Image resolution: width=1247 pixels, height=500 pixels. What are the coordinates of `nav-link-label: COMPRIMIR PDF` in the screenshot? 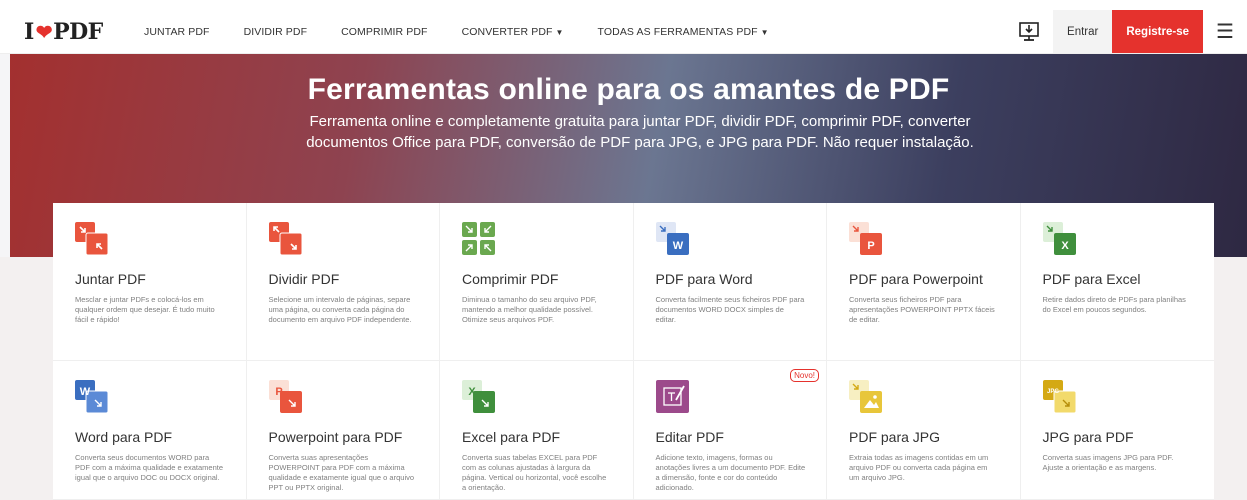 It's located at (384, 31).